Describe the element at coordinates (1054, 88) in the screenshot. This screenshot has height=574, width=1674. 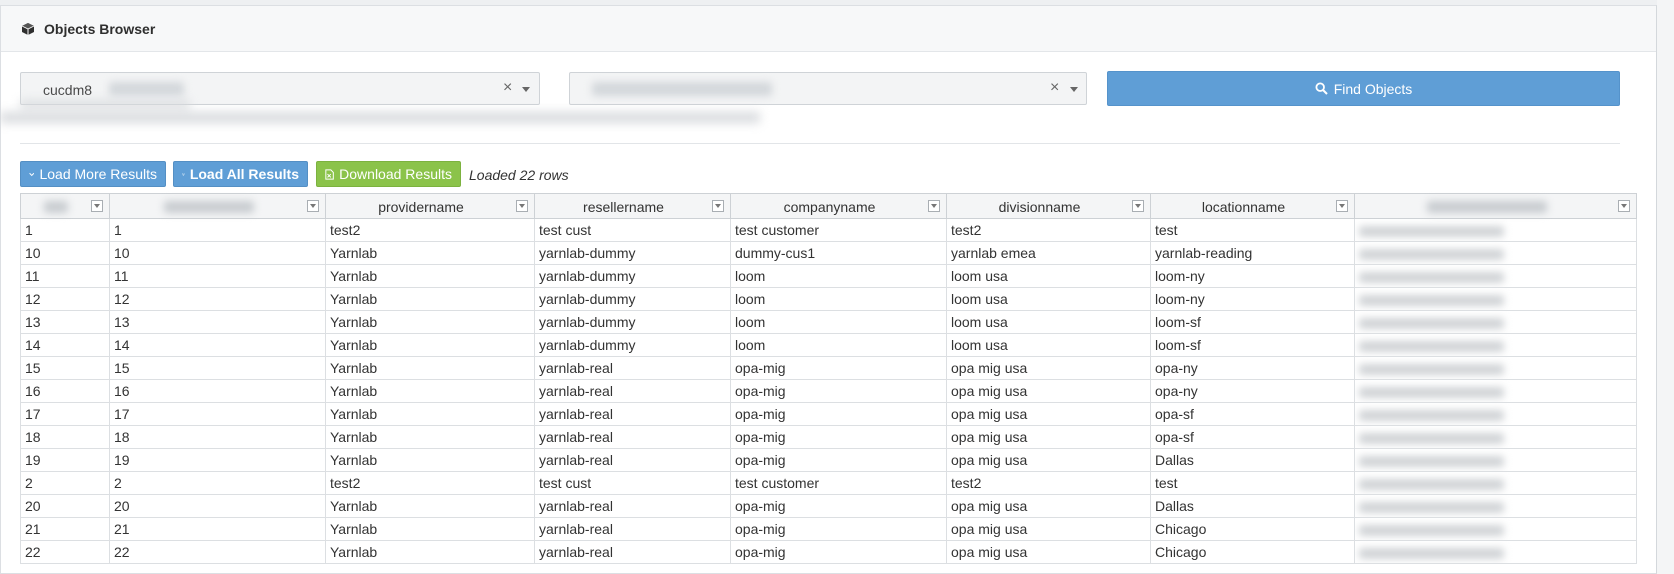
I see `object-type-select-clear-icon: ×` at that location.